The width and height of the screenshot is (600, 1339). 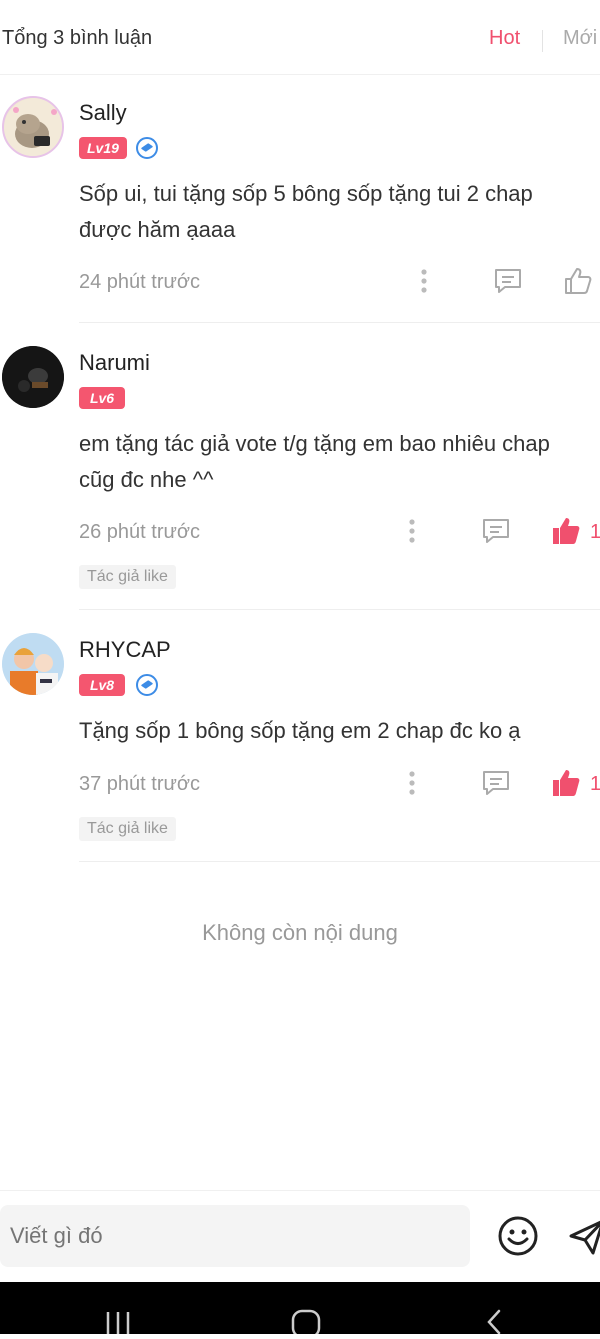 I want to click on recent-apps-icon, so click(x=118, y=1324).